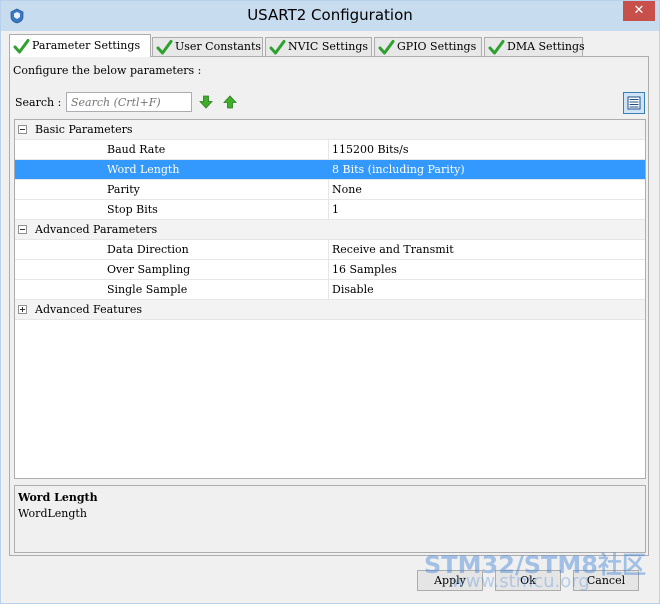 The height and width of the screenshot is (604, 660). Describe the element at coordinates (218, 46) in the screenshot. I see `tab-label: User Constants` at that location.